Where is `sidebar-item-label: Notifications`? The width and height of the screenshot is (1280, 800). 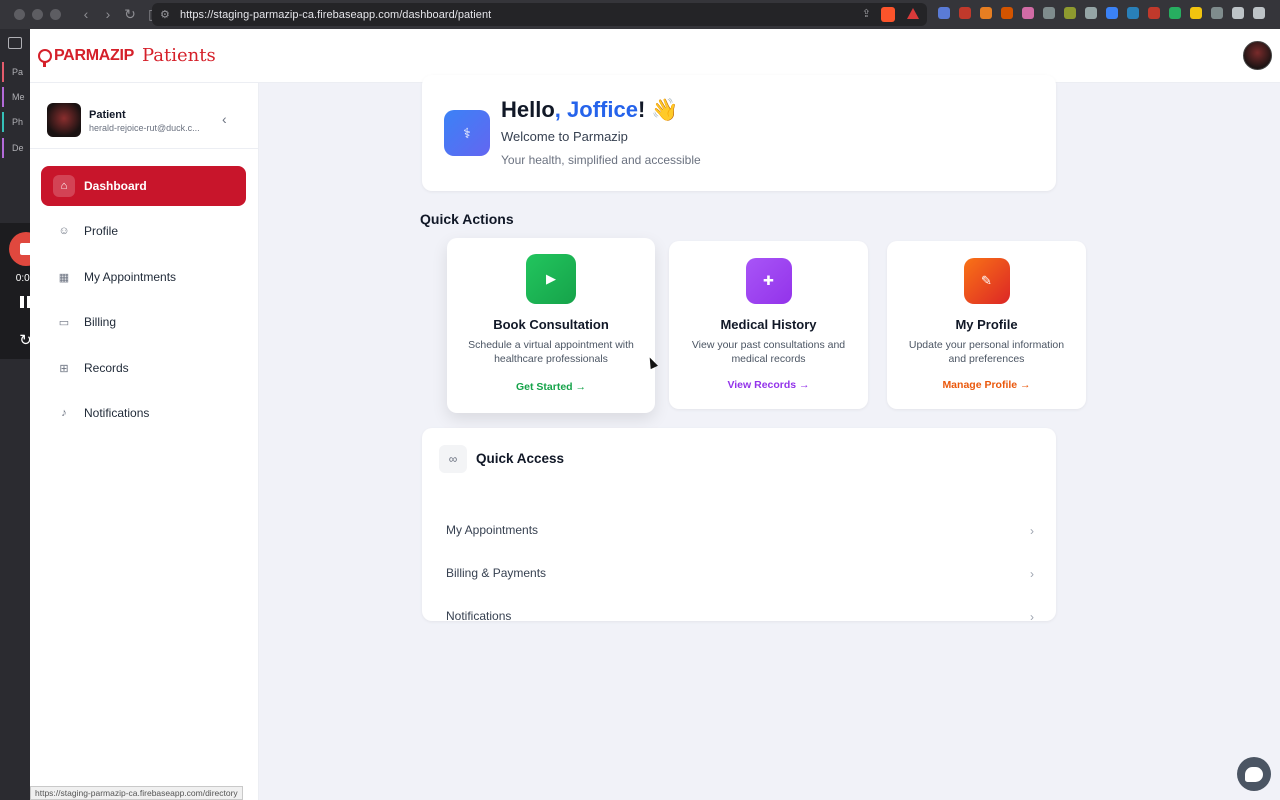
sidebar-item-label: Notifications is located at coordinates (117, 413).